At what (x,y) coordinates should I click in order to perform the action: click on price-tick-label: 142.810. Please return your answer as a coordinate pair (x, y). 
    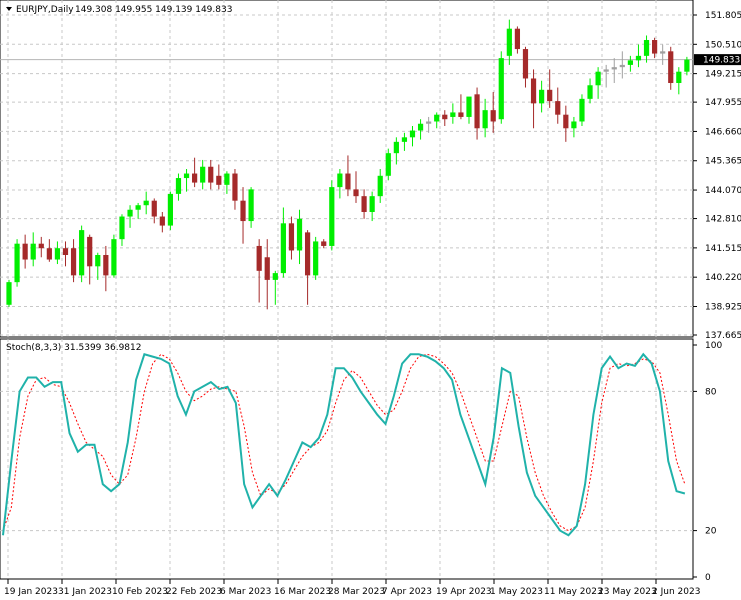
    Looking at the image, I should click on (723, 220).